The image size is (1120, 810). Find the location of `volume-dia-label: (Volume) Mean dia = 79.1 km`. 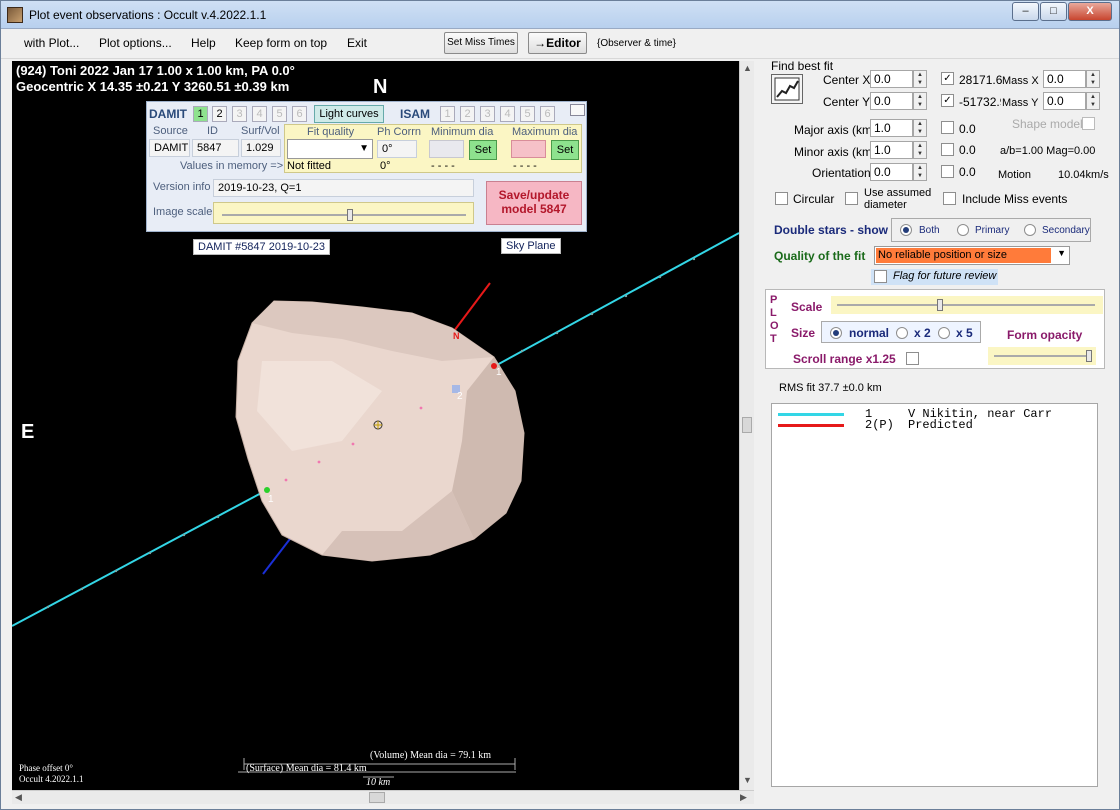

volume-dia-label: (Volume) Mean dia = 79.1 km is located at coordinates (430, 755).